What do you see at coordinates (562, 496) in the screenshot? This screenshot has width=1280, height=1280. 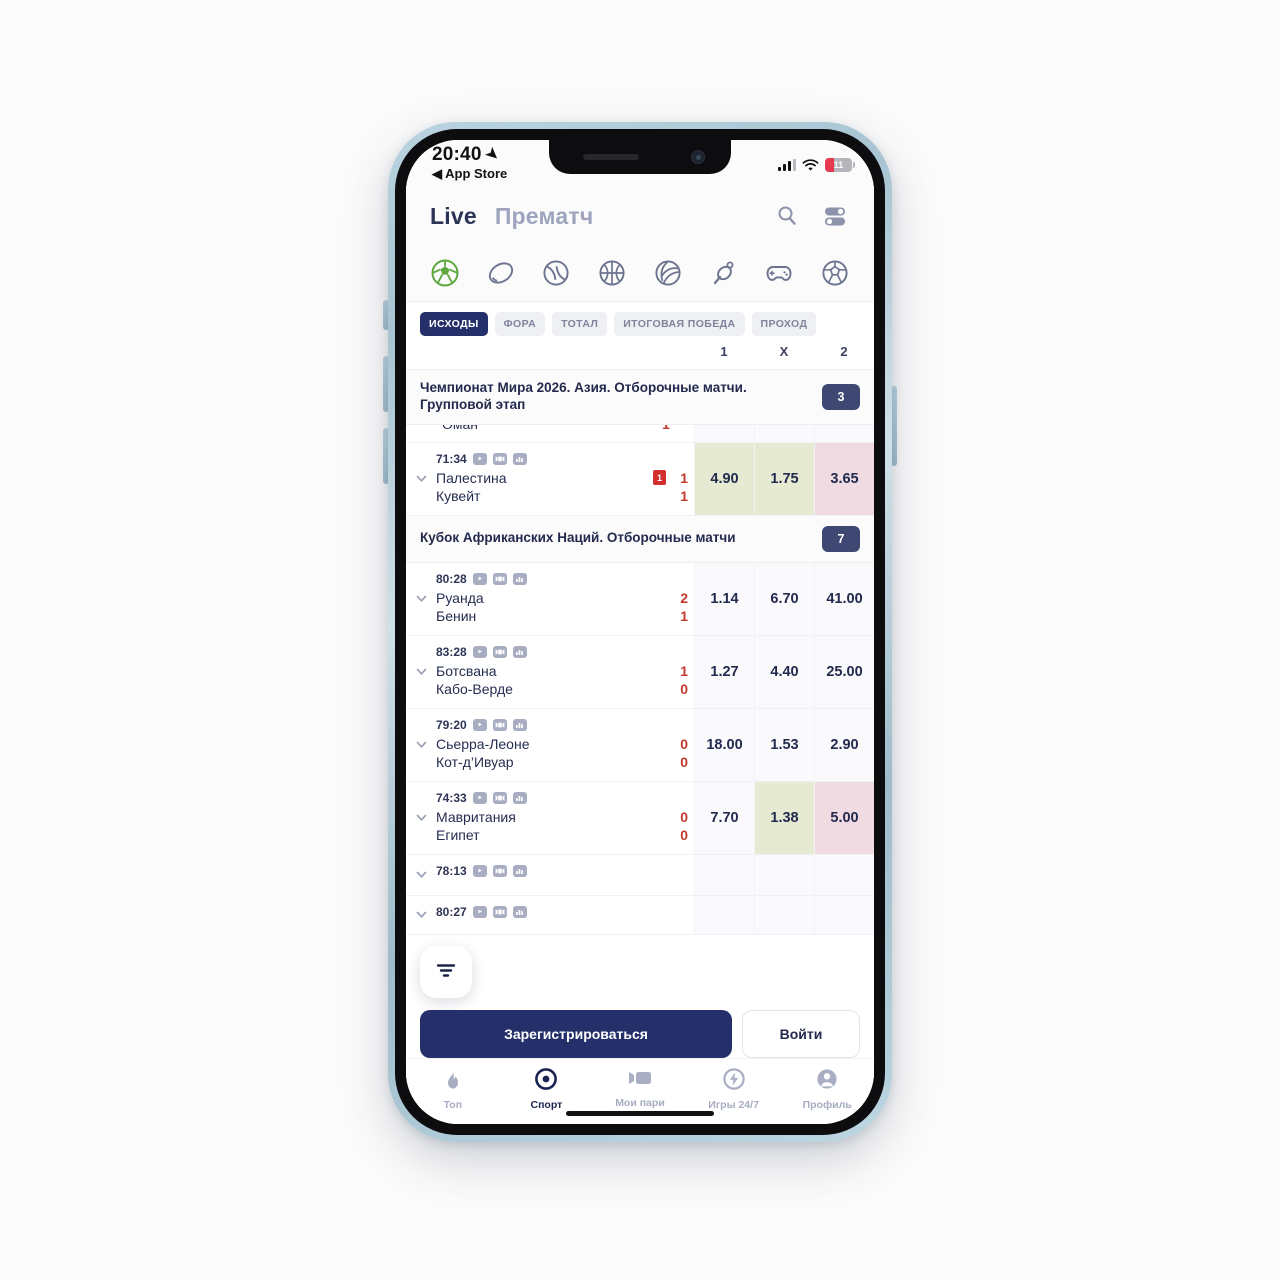 I see `away-team-row: Кувейт 1` at bounding box center [562, 496].